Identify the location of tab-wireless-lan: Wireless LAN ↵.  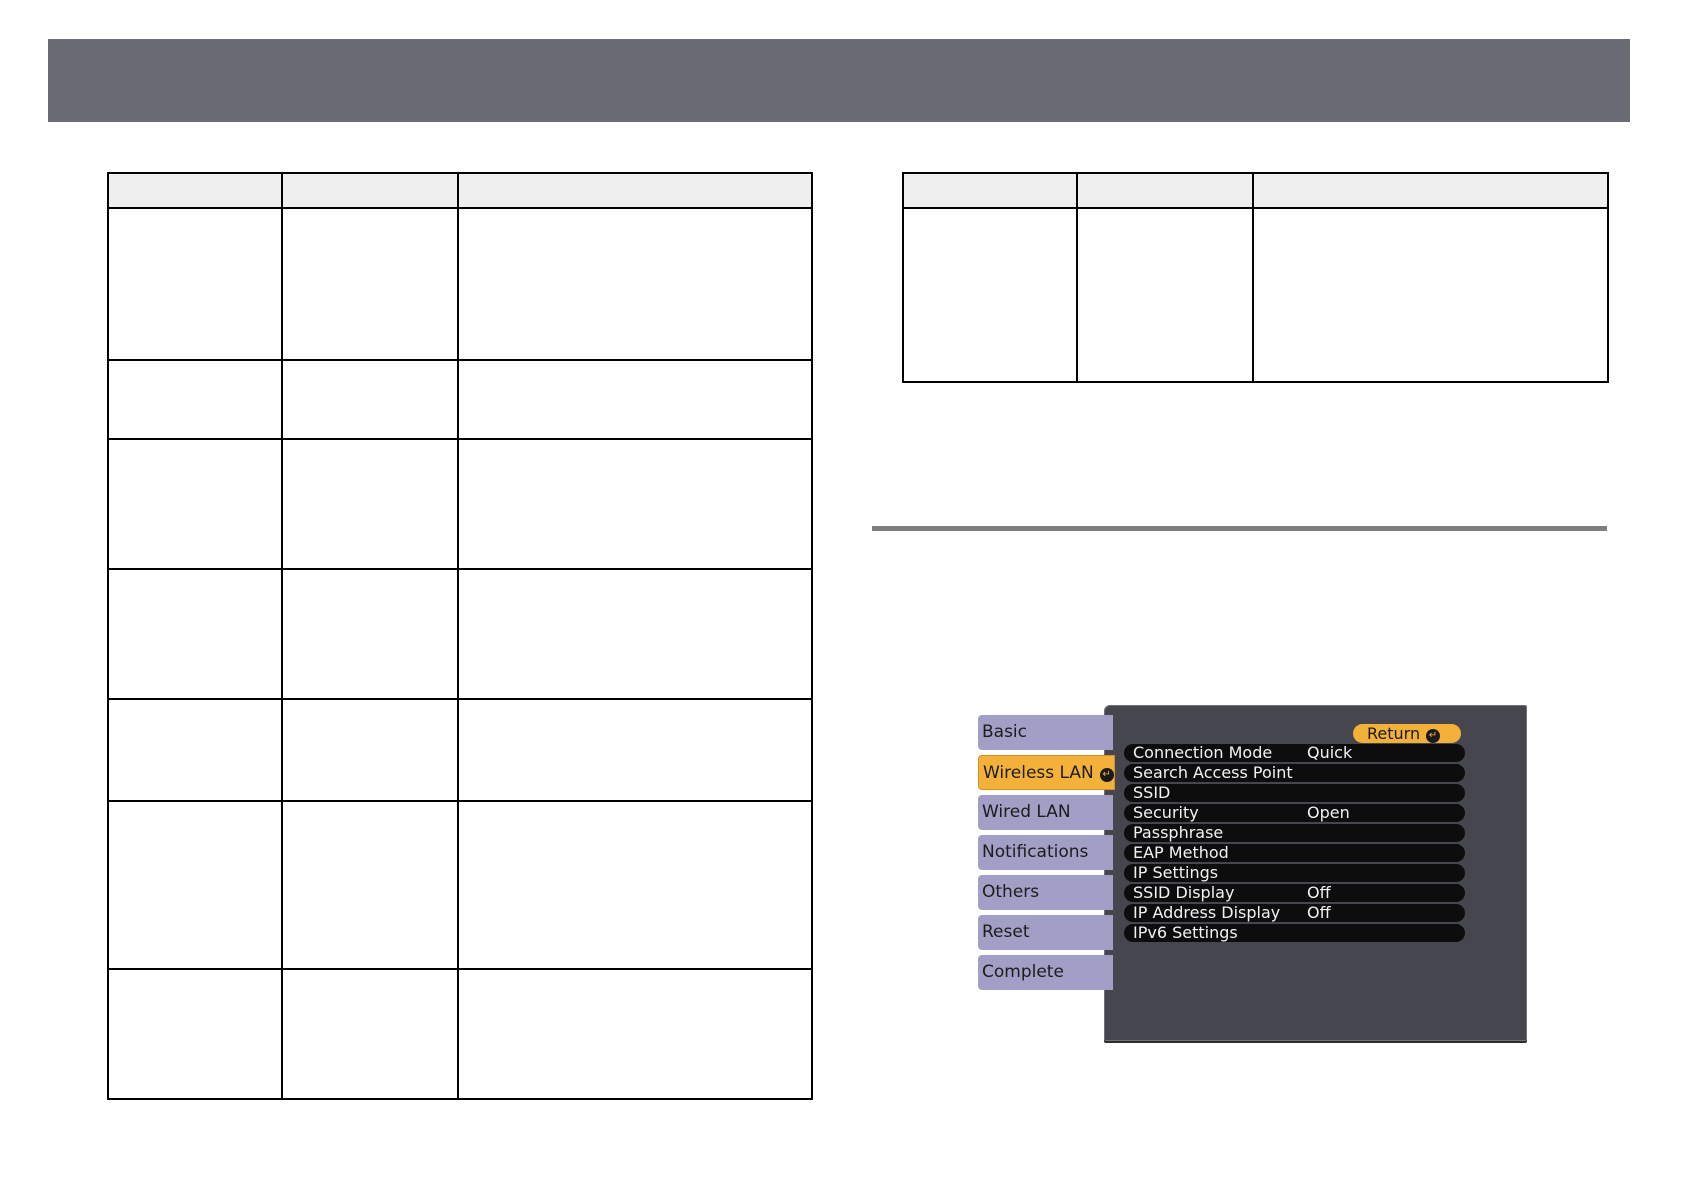
(1046, 772).